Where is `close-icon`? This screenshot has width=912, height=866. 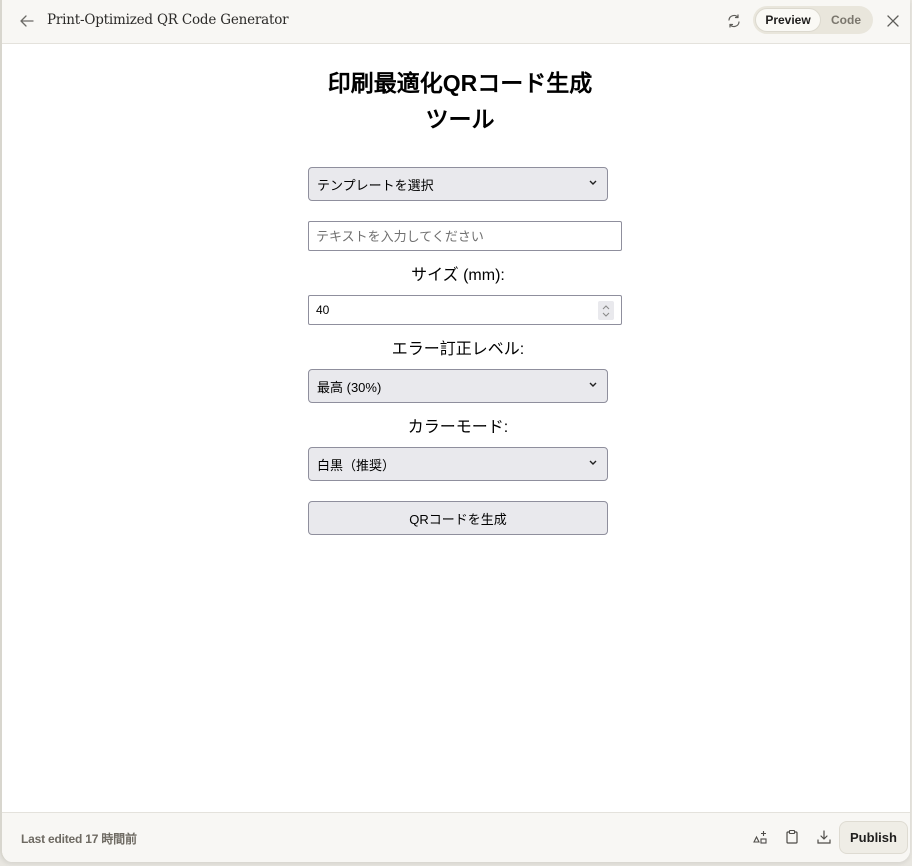
close-icon is located at coordinates (893, 21).